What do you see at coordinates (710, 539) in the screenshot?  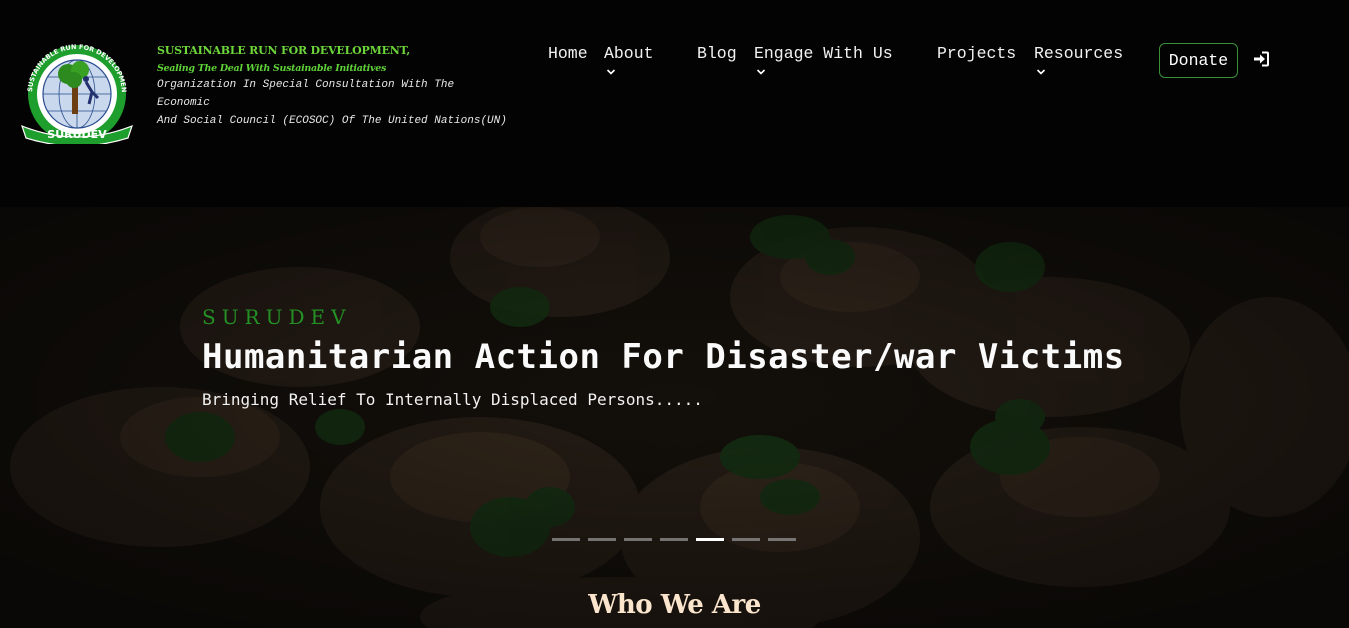 I see `carousel-indicator-active` at bounding box center [710, 539].